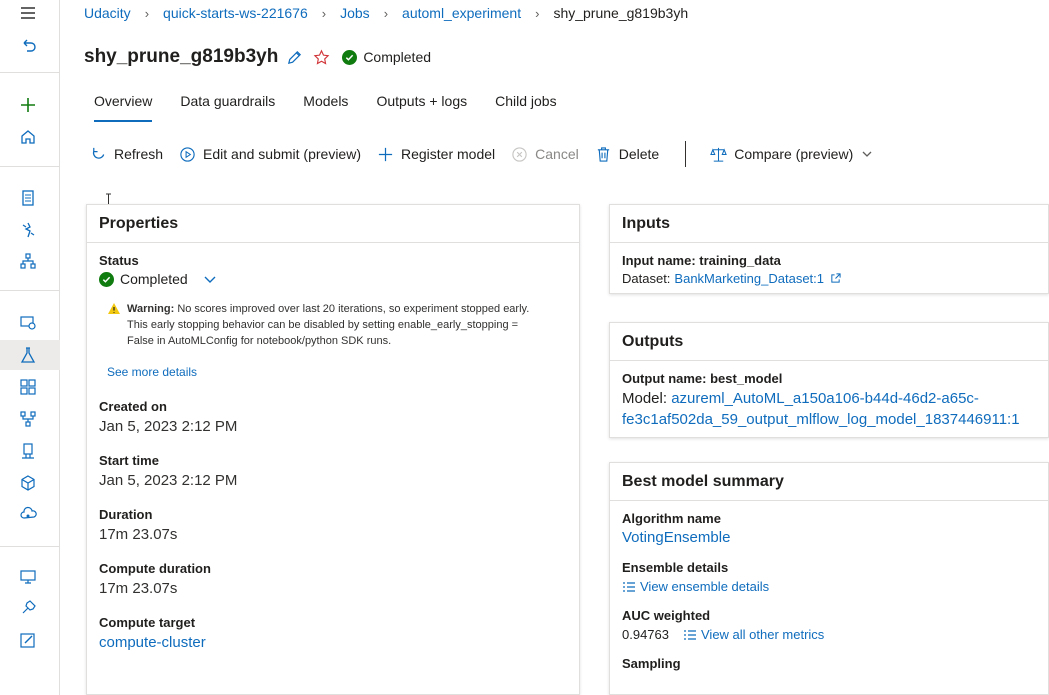  What do you see at coordinates (333, 642) in the screenshot?
I see `compute-target-link: compute-cluster` at bounding box center [333, 642].